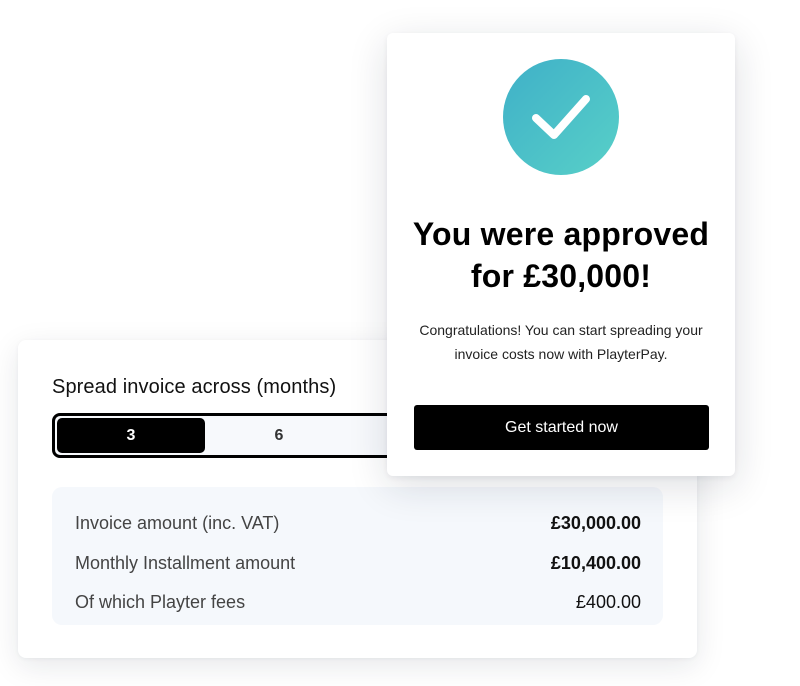 This screenshot has width=800, height=686. I want to click on summary-value: £30,000.00, so click(595, 523).